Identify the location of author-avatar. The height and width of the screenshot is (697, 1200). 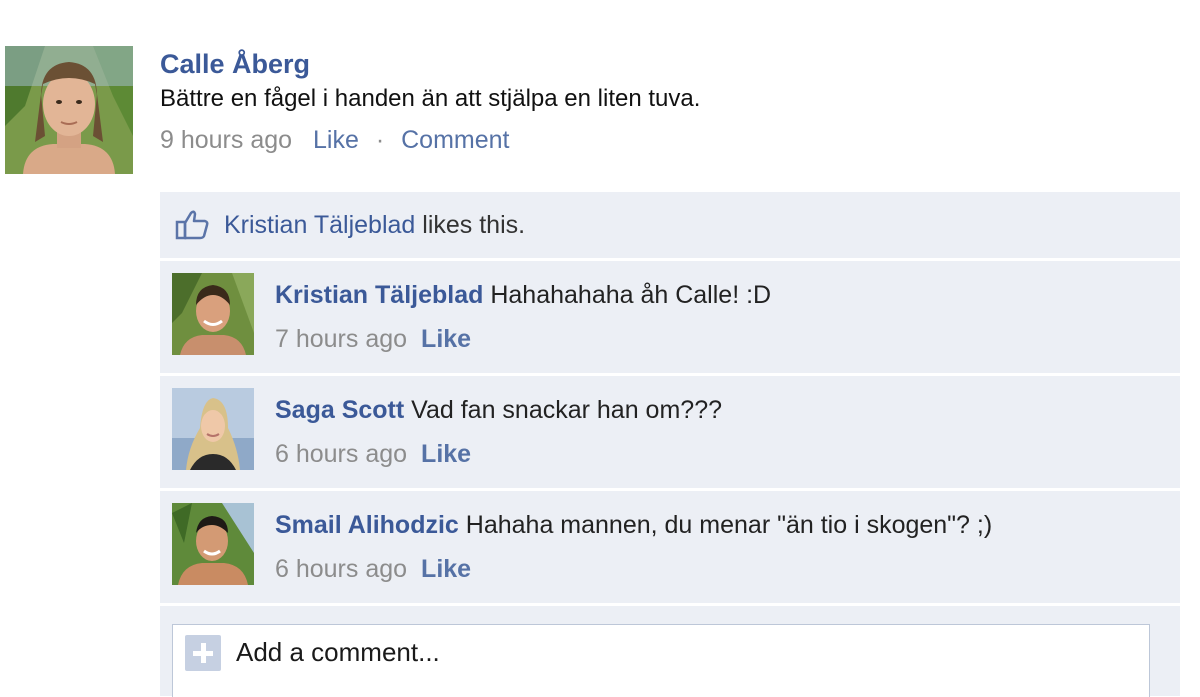
(69, 110).